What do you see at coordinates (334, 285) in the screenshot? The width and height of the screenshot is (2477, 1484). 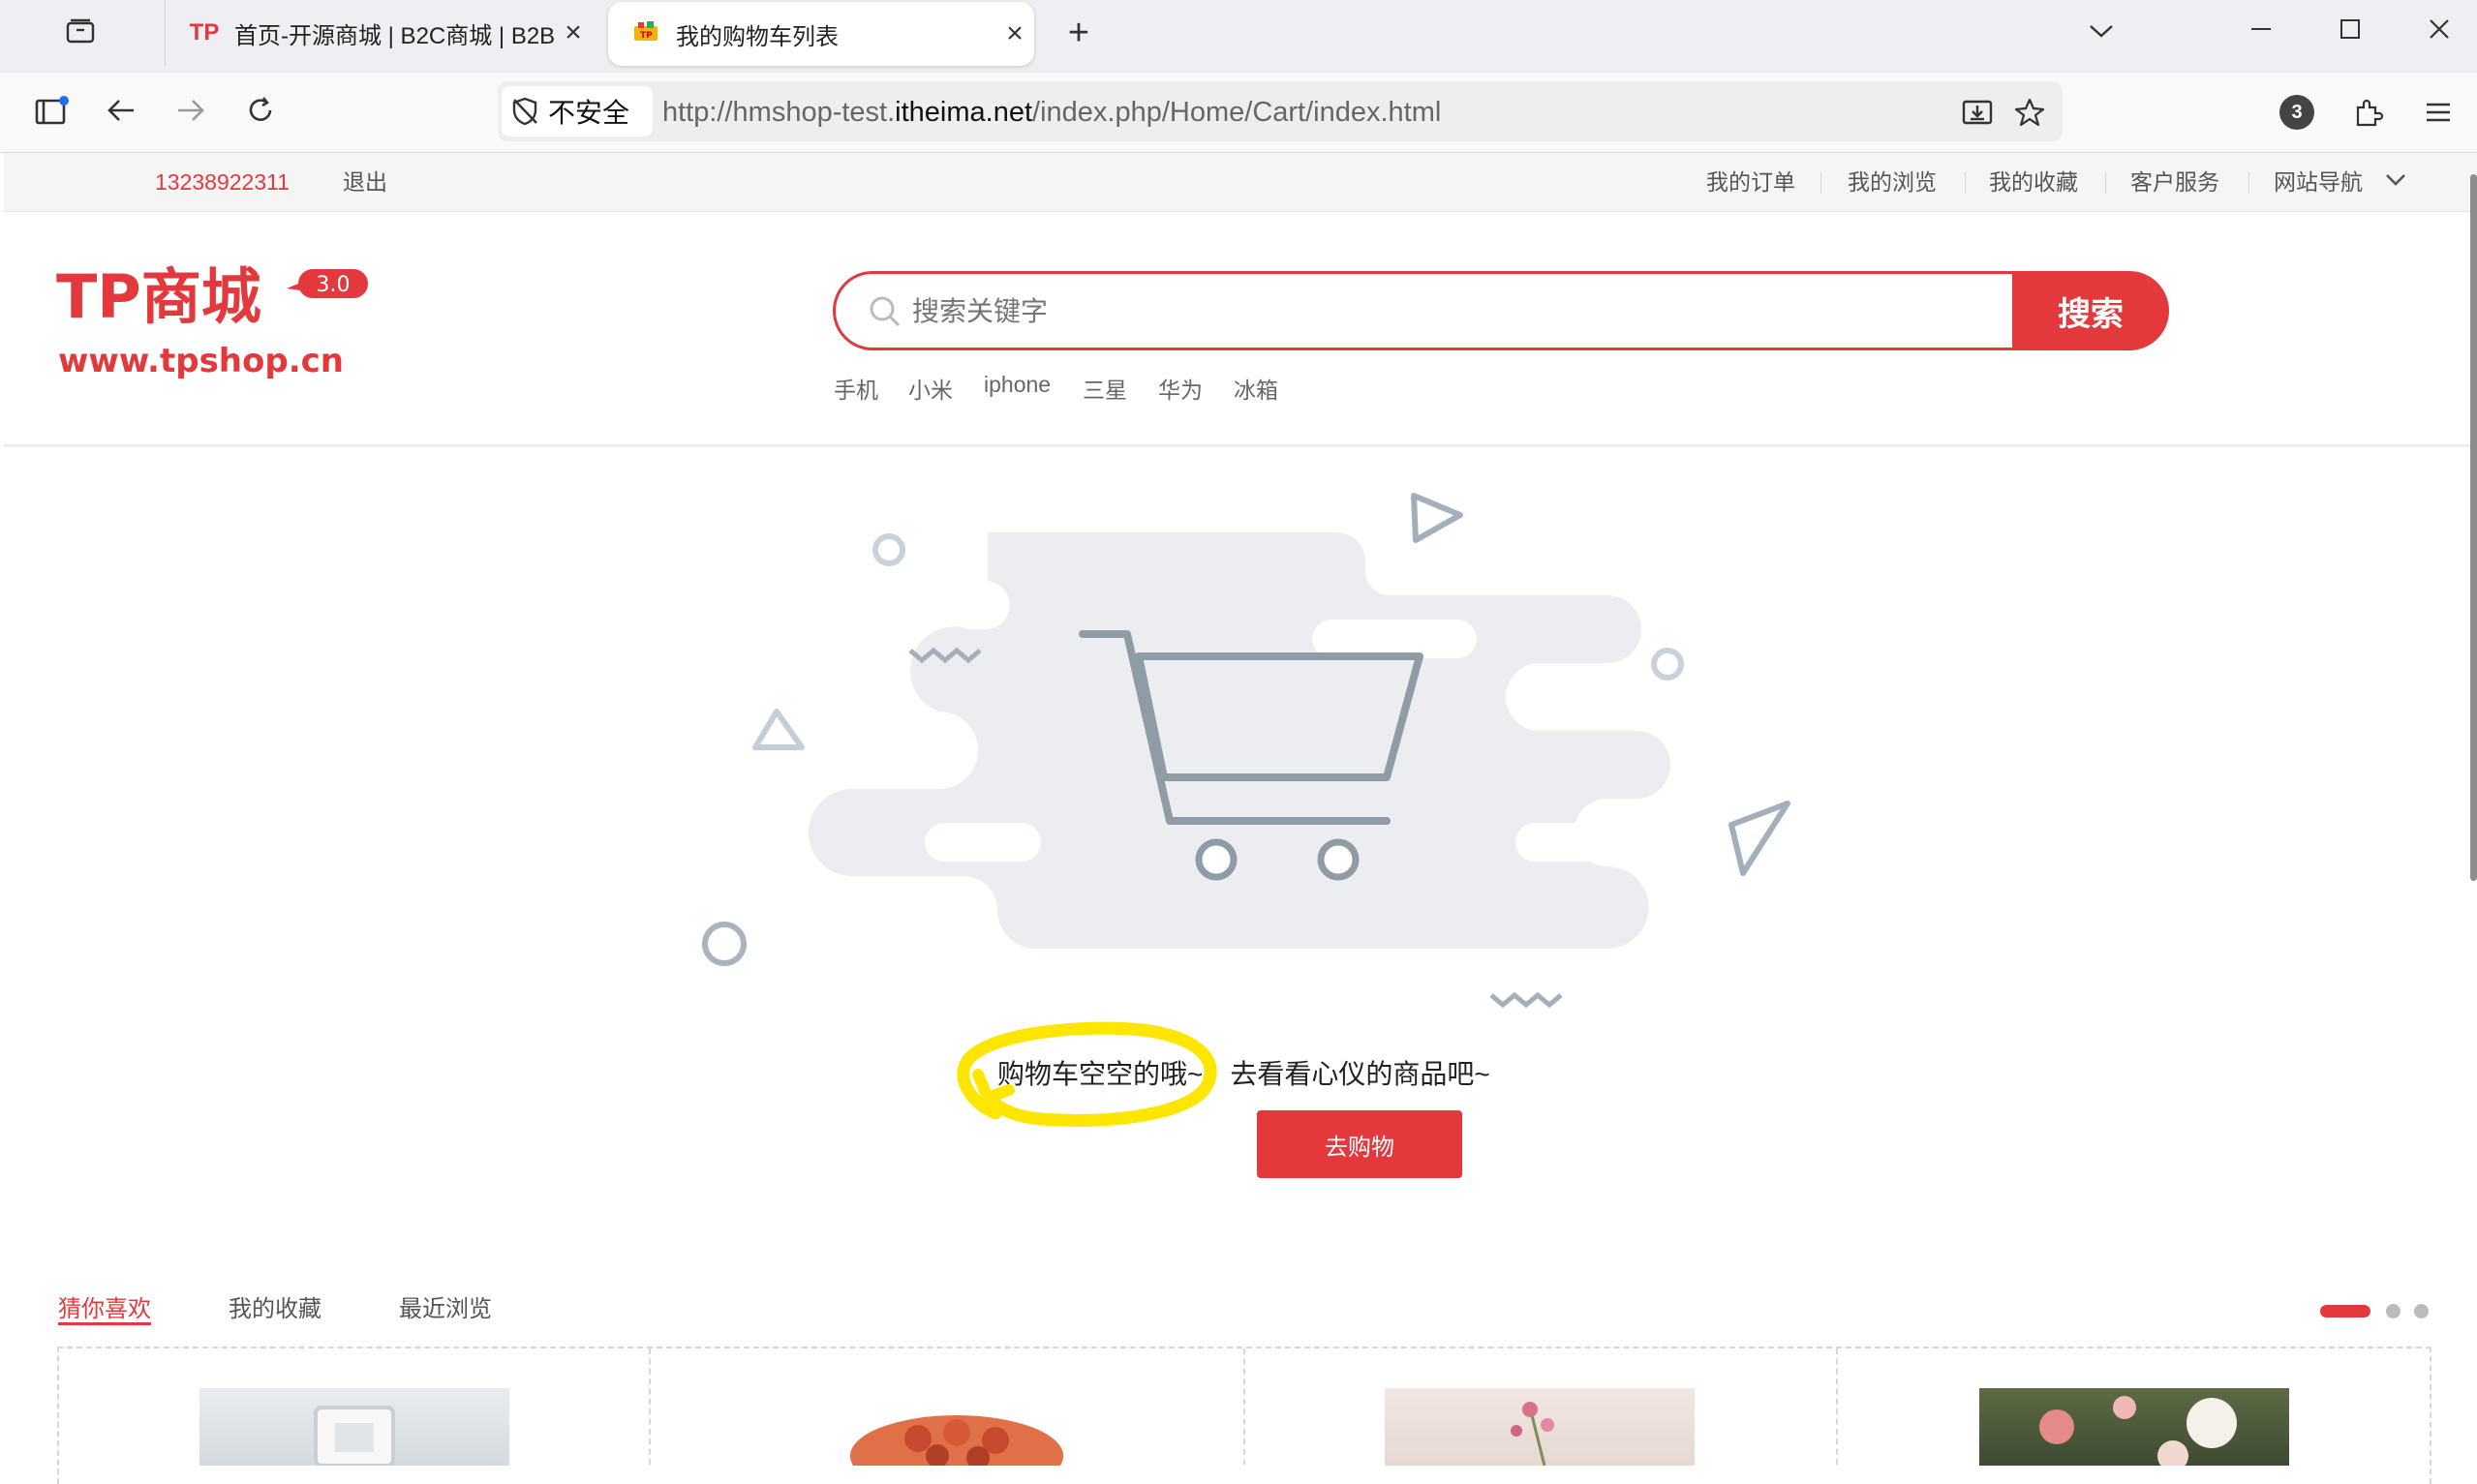 I see `logo-version: 3.0` at bounding box center [334, 285].